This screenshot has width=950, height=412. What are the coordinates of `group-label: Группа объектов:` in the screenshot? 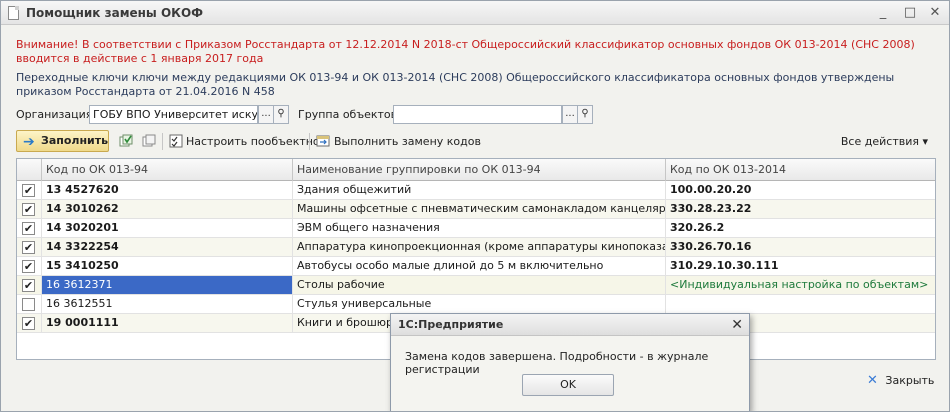 It's located at (349, 114).